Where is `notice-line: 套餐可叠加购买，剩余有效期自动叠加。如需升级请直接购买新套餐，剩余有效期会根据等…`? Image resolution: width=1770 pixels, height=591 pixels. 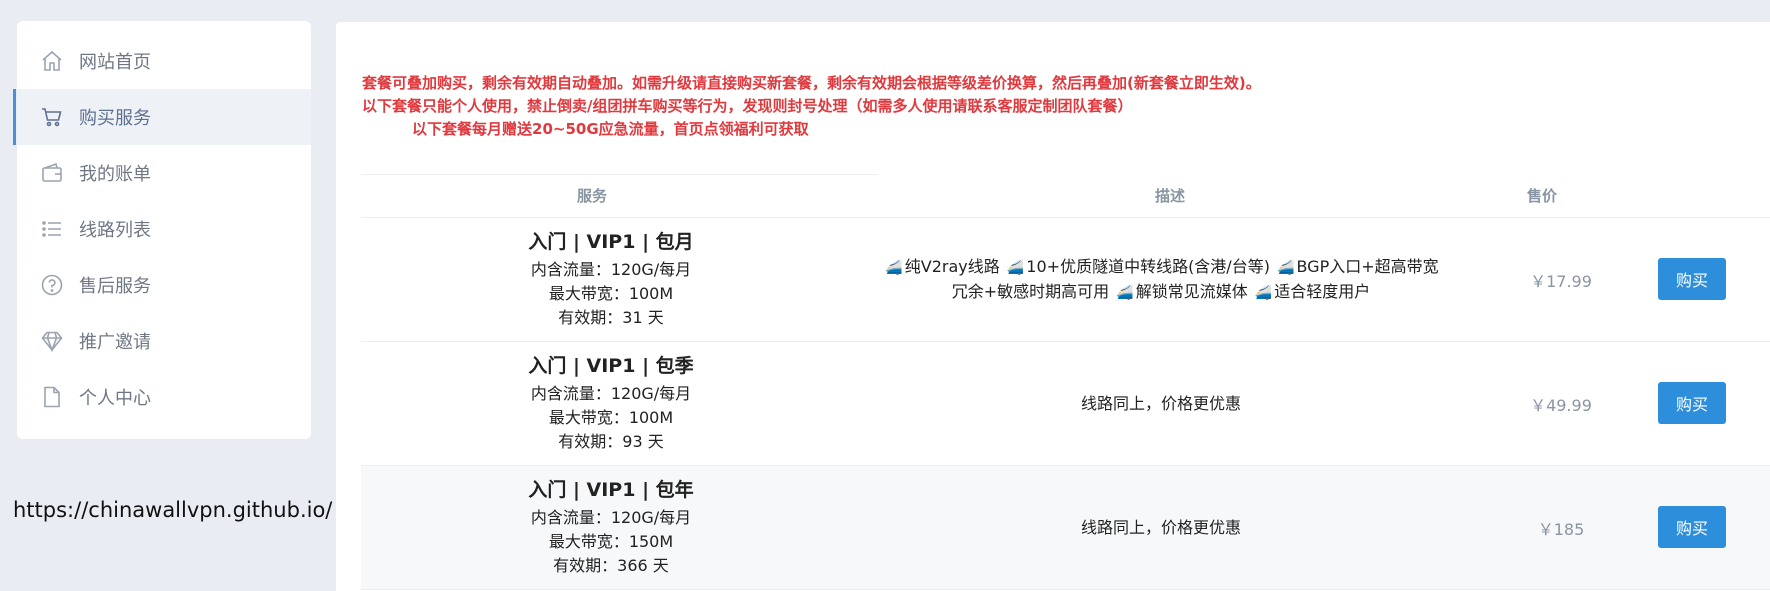
notice-line: 套餐可叠加购买，剩余有效期自动叠加。如需升级请直接购买新套餐，剩余有效期会根据等… is located at coordinates (811, 83).